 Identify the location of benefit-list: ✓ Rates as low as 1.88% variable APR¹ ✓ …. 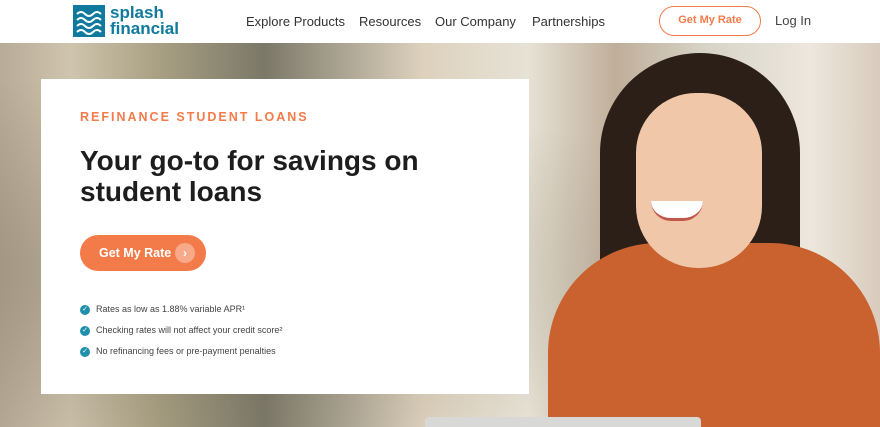
(181, 334).